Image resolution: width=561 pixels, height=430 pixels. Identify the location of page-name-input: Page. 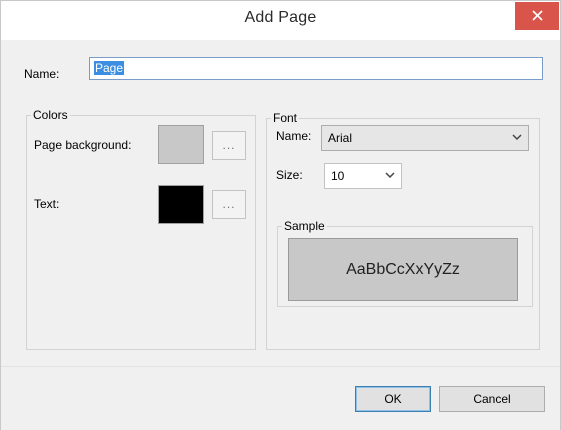
(316, 68).